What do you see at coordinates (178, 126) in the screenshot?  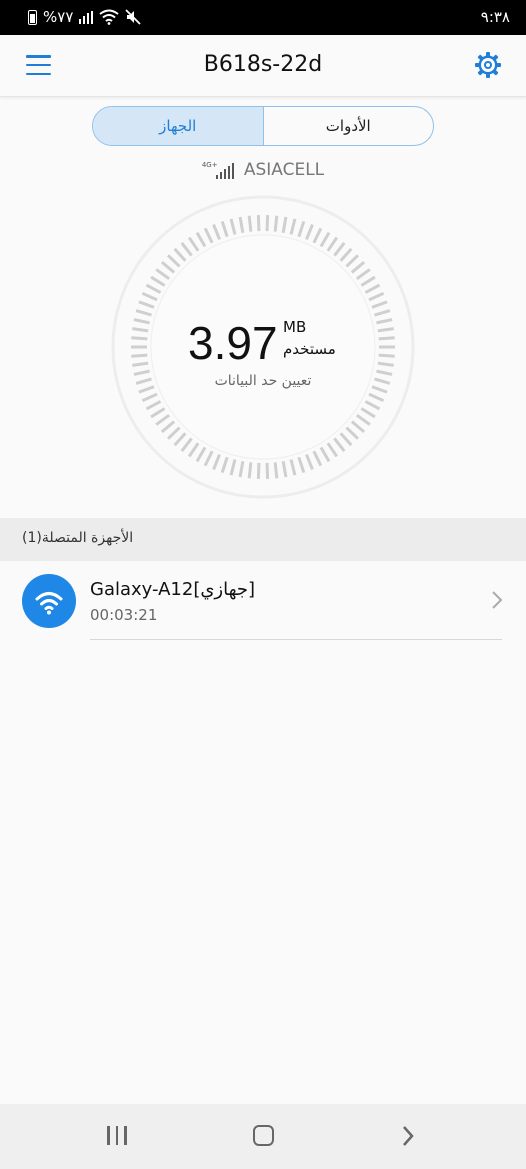 I see `tab-device: الجهاز` at bounding box center [178, 126].